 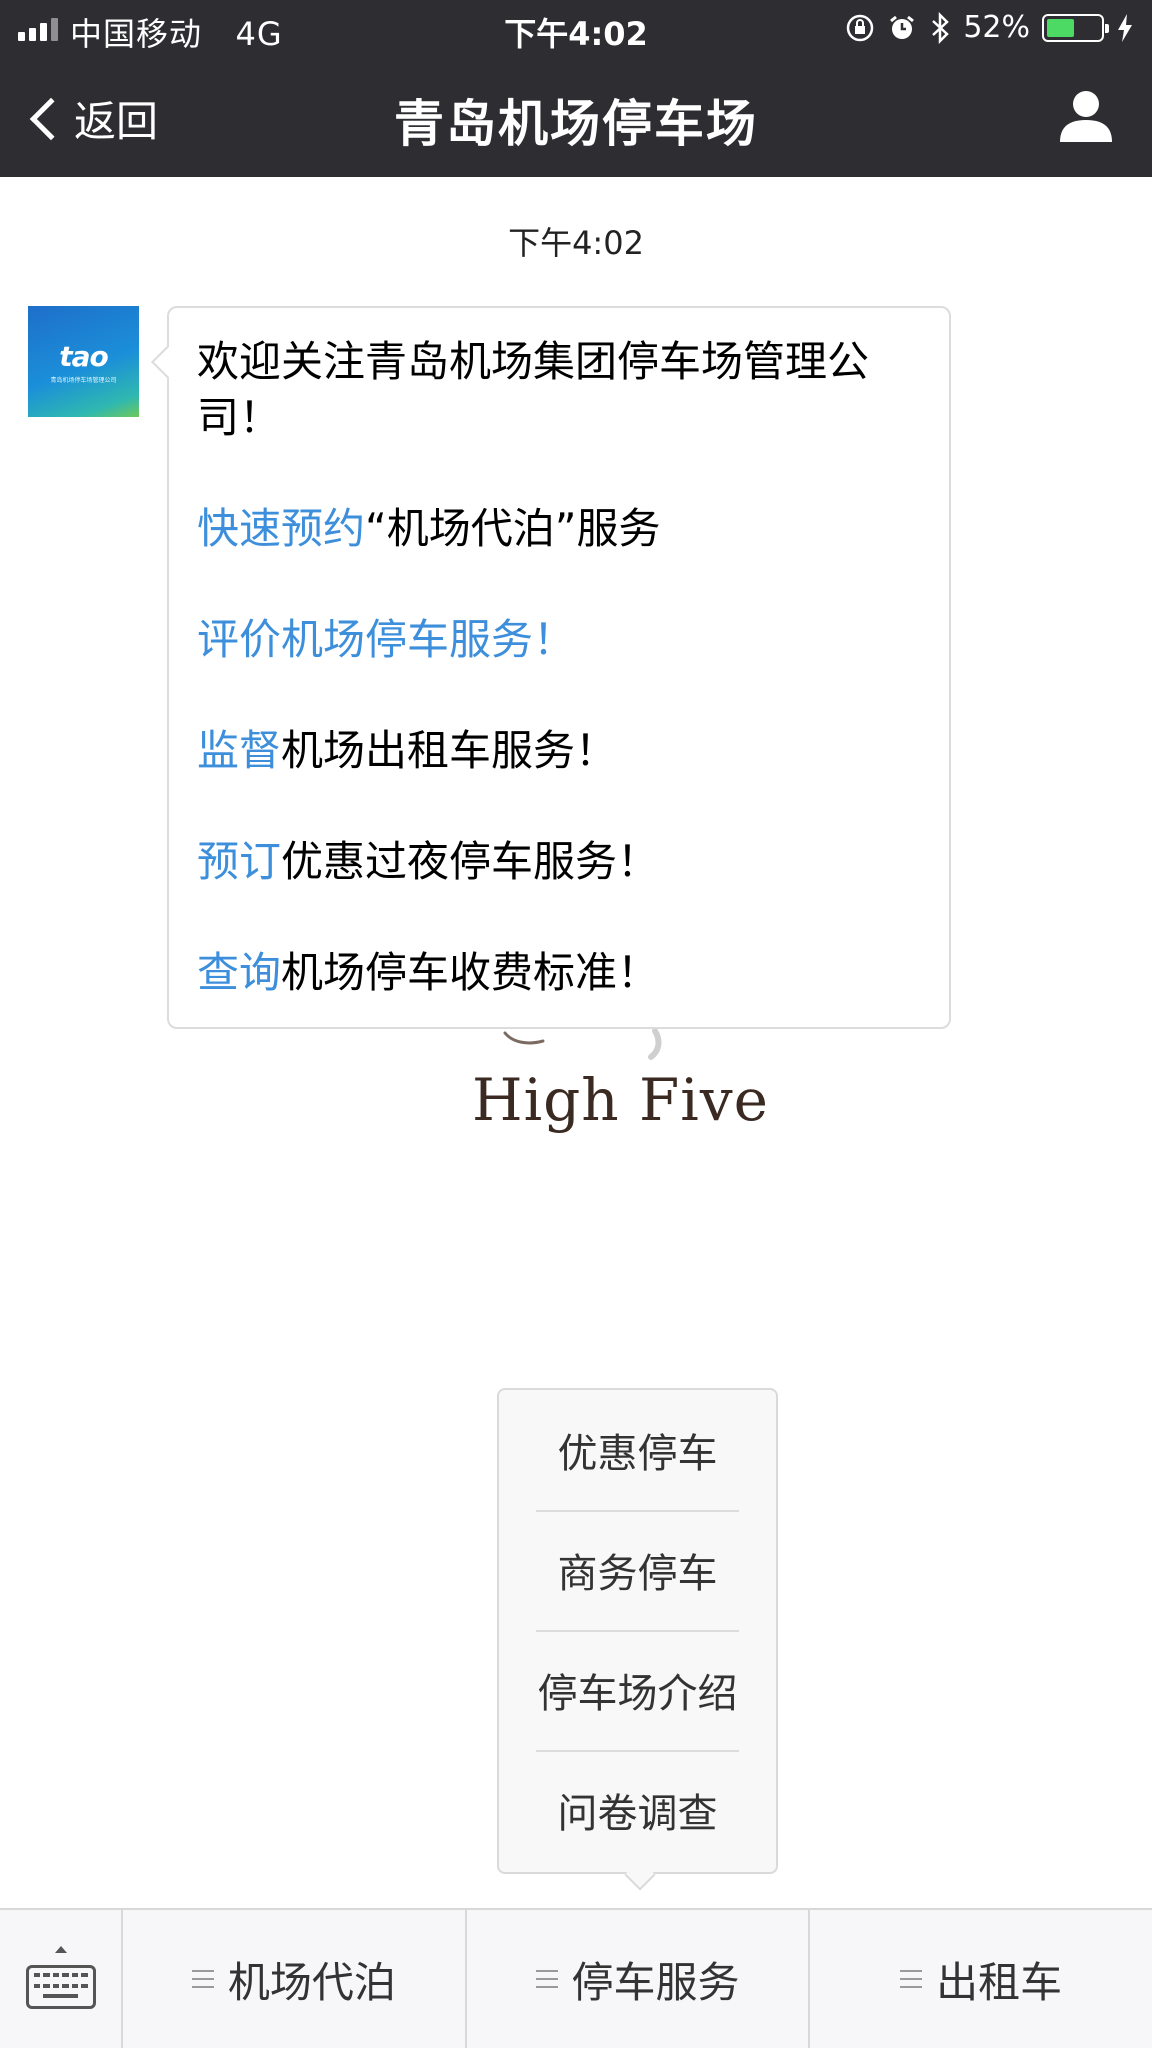 What do you see at coordinates (470, 861) in the screenshot?
I see `message-line-text: 优惠过夜停车服务！` at bounding box center [470, 861].